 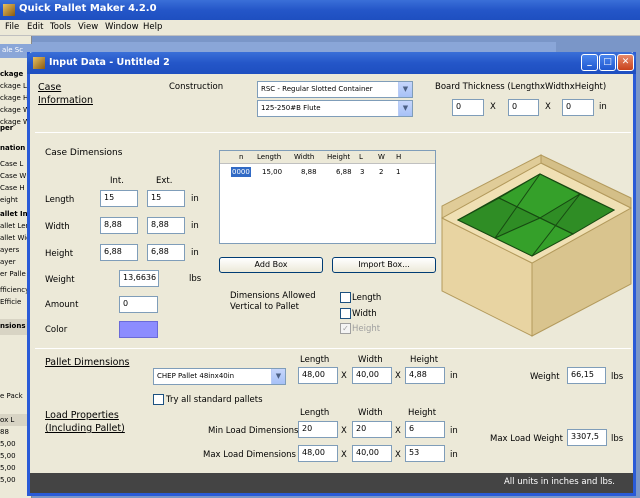 I want to click on vertical-label-2: Vertical to Pallet, so click(x=264, y=307).